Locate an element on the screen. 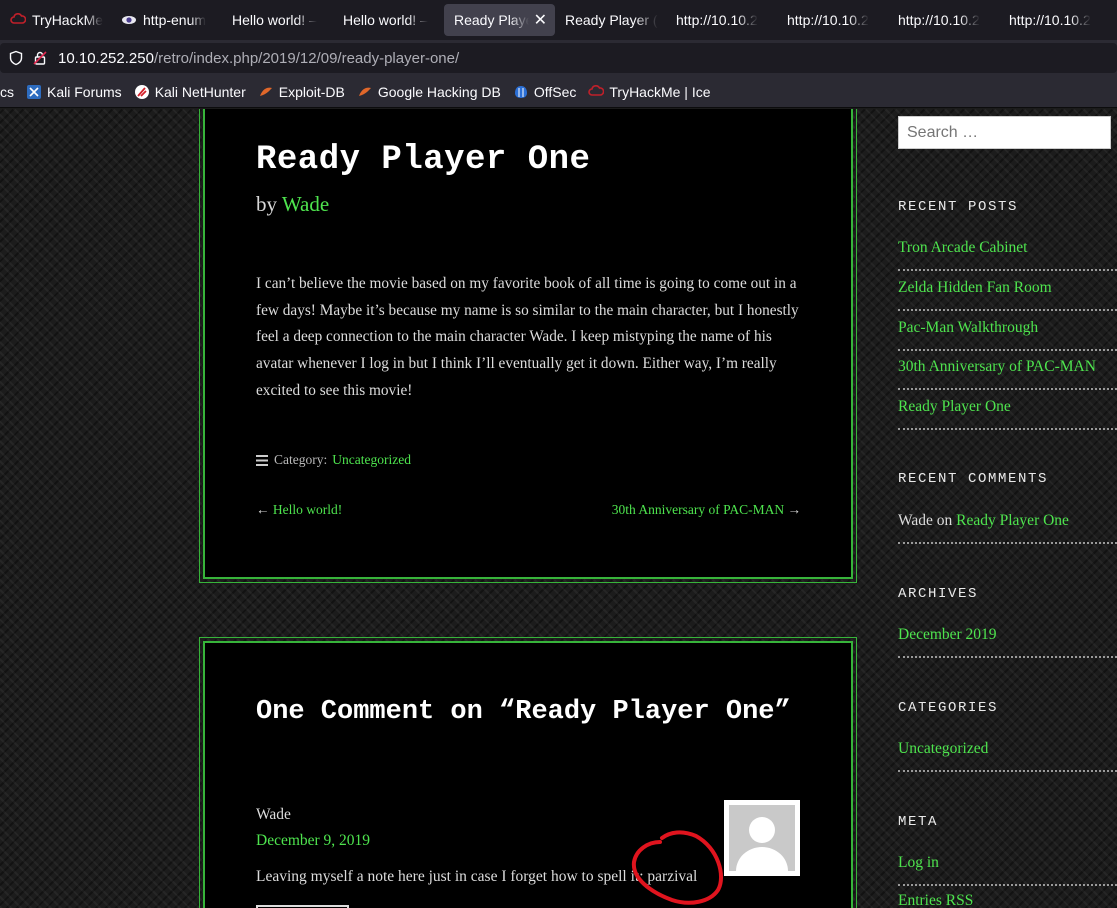 Image resolution: width=1117 pixels, height=908 pixels. recent-post-link: Pac-Man Walkthrough is located at coordinates (1007, 328).